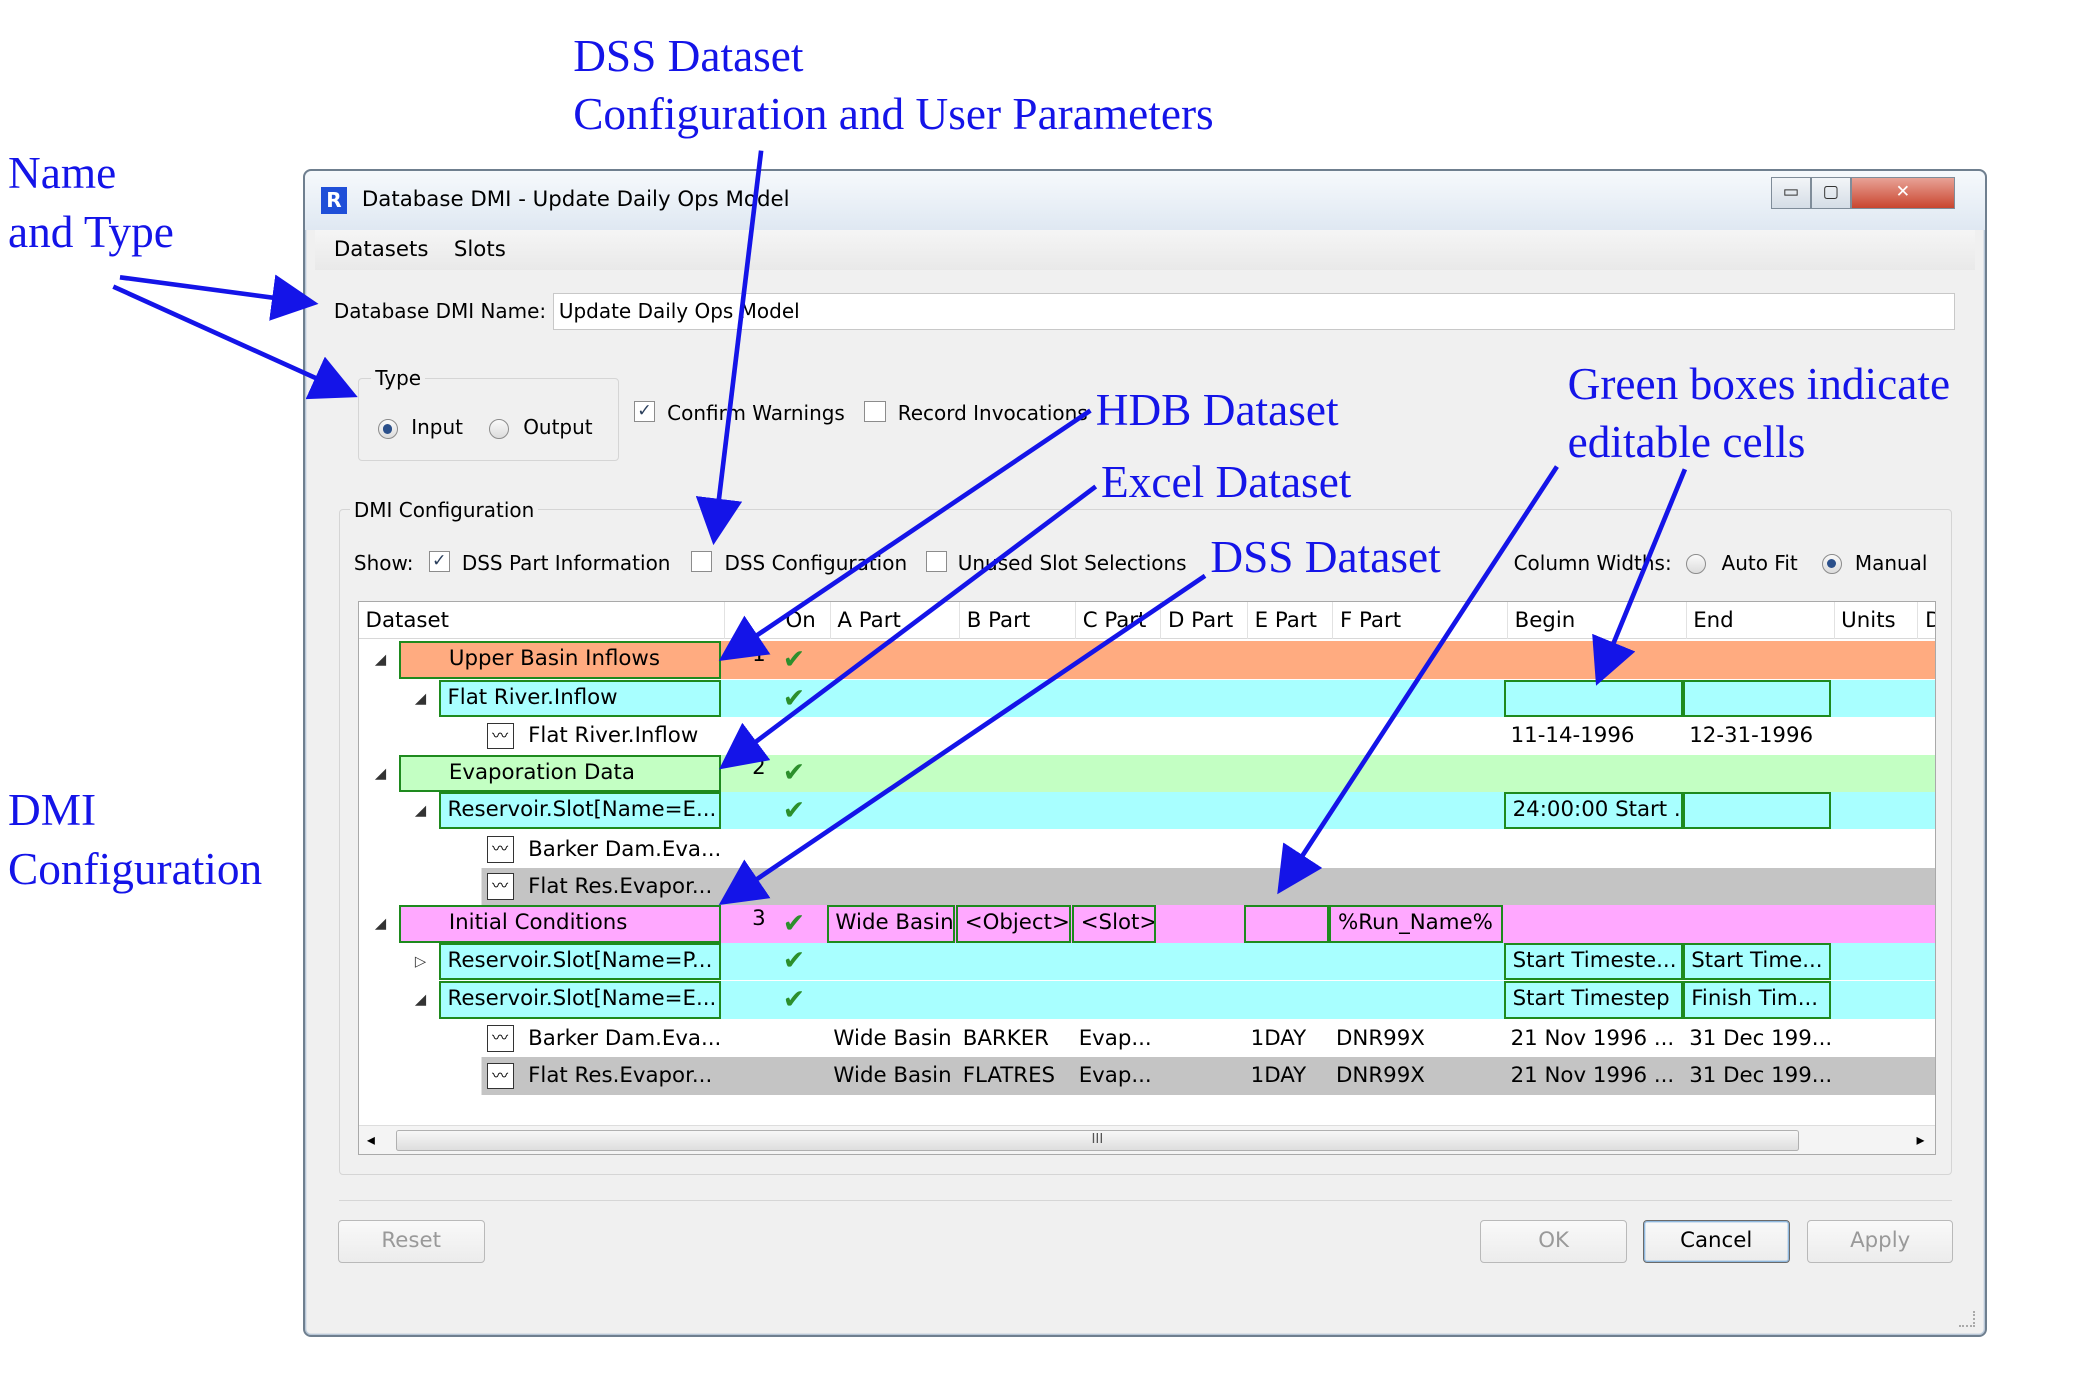  What do you see at coordinates (1593, 699) in the screenshot?
I see `part-cell-begin` at bounding box center [1593, 699].